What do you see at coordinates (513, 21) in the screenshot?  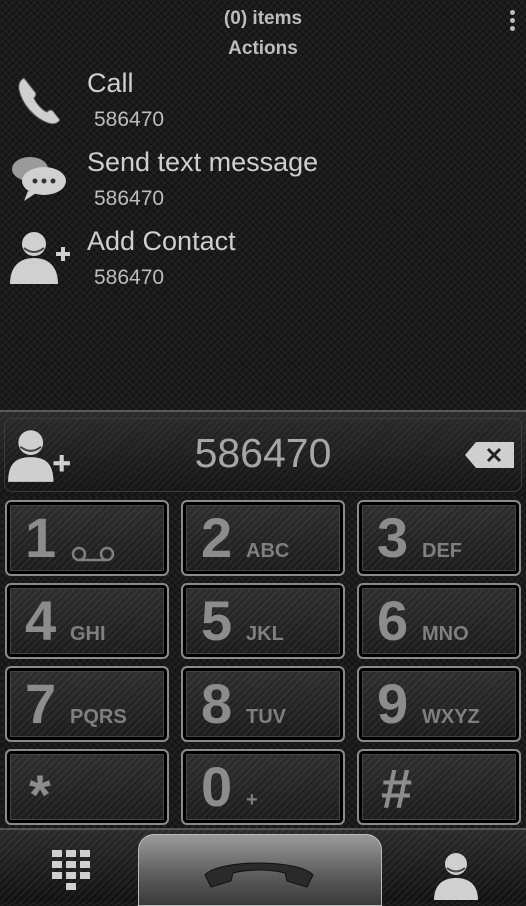 I see `overflow-menu-icon` at bounding box center [513, 21].